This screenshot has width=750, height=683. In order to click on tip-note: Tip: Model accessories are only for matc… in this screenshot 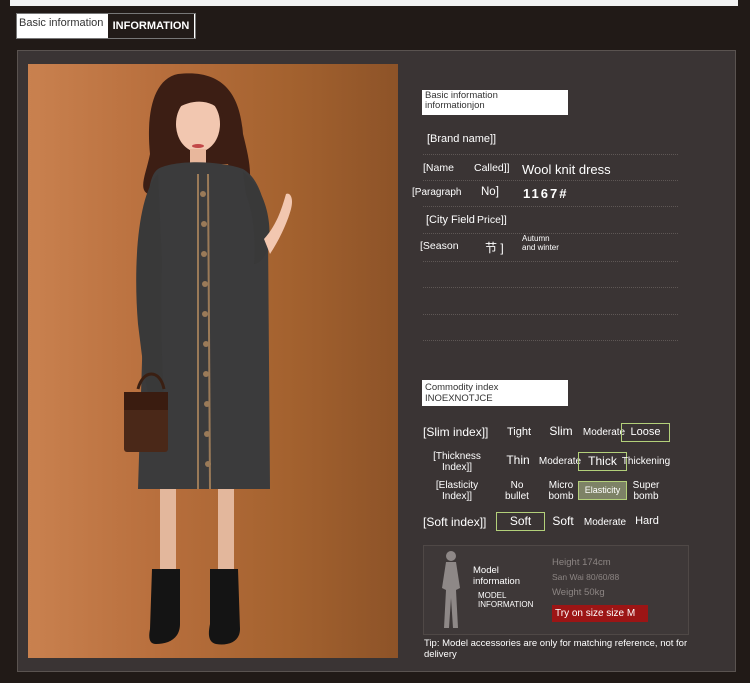, I will do `click(556, 649)`.